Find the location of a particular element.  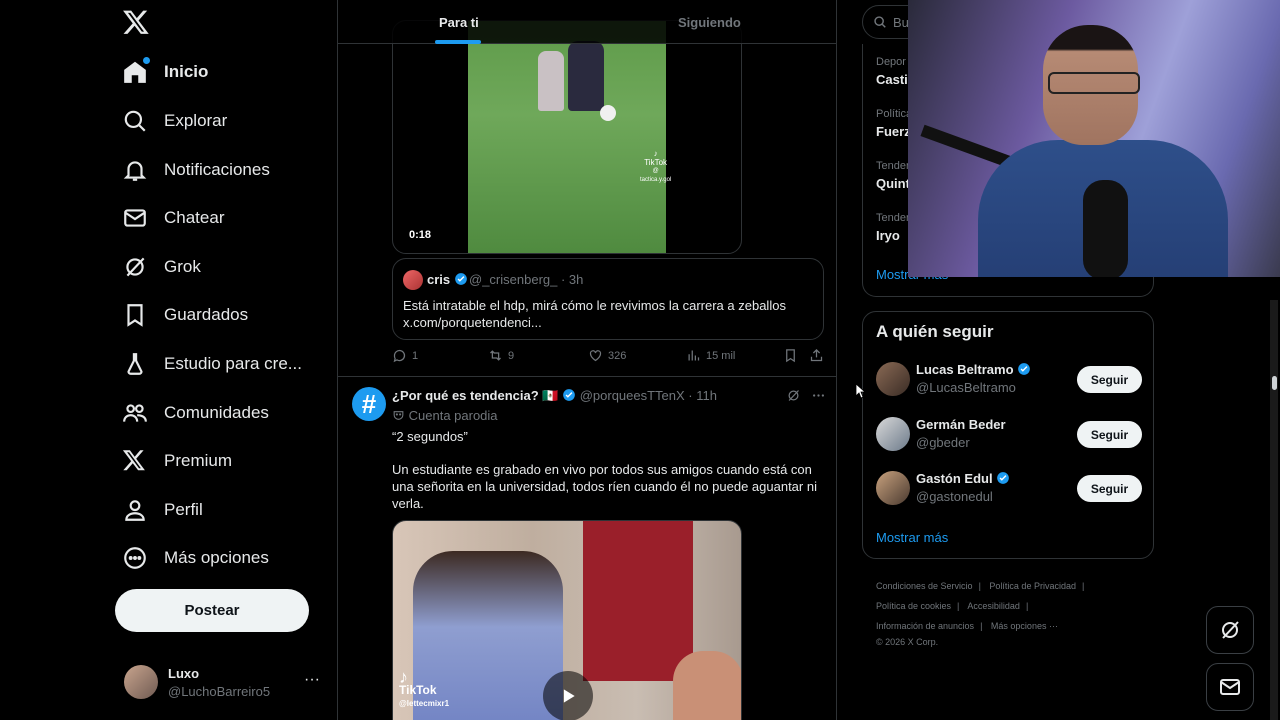

reply-button: 1 is located at coordinates (405, 355).